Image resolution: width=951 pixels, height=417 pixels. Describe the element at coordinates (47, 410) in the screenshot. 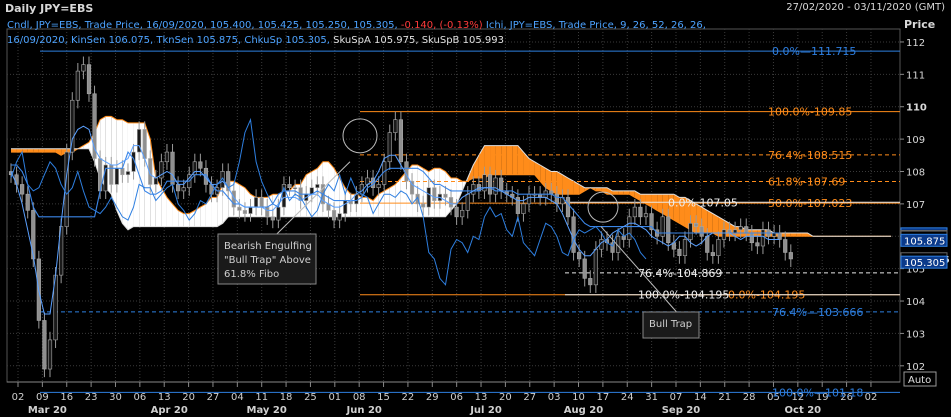

I see `x-month-label: Mar 20` at that location.